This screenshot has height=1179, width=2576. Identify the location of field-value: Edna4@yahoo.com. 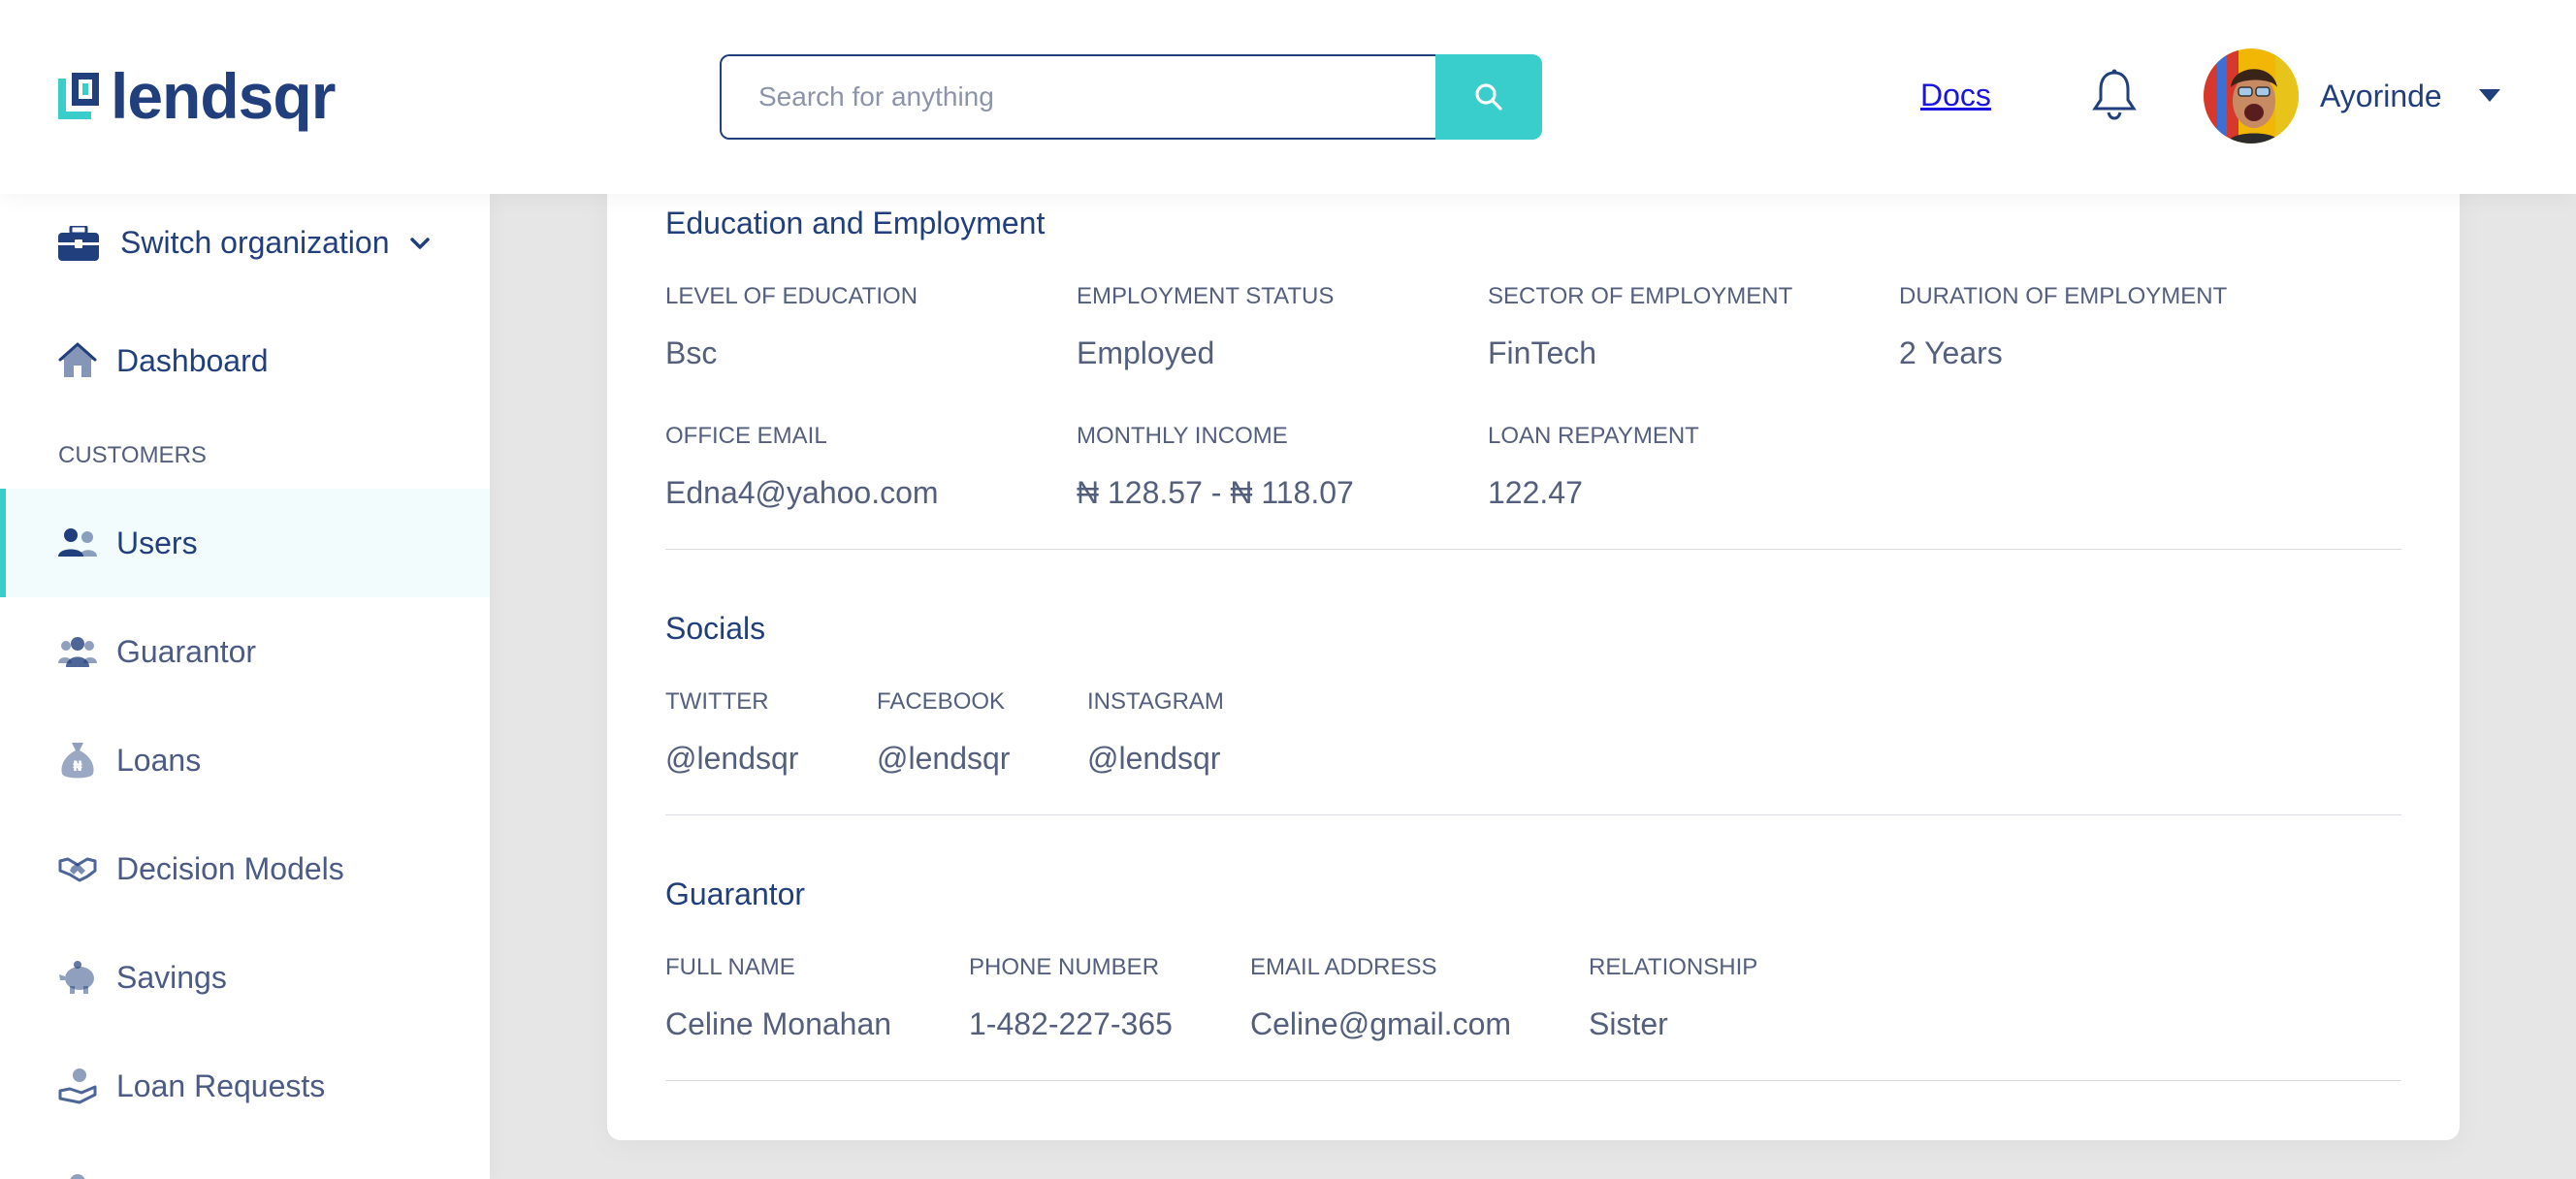
(802, 492).